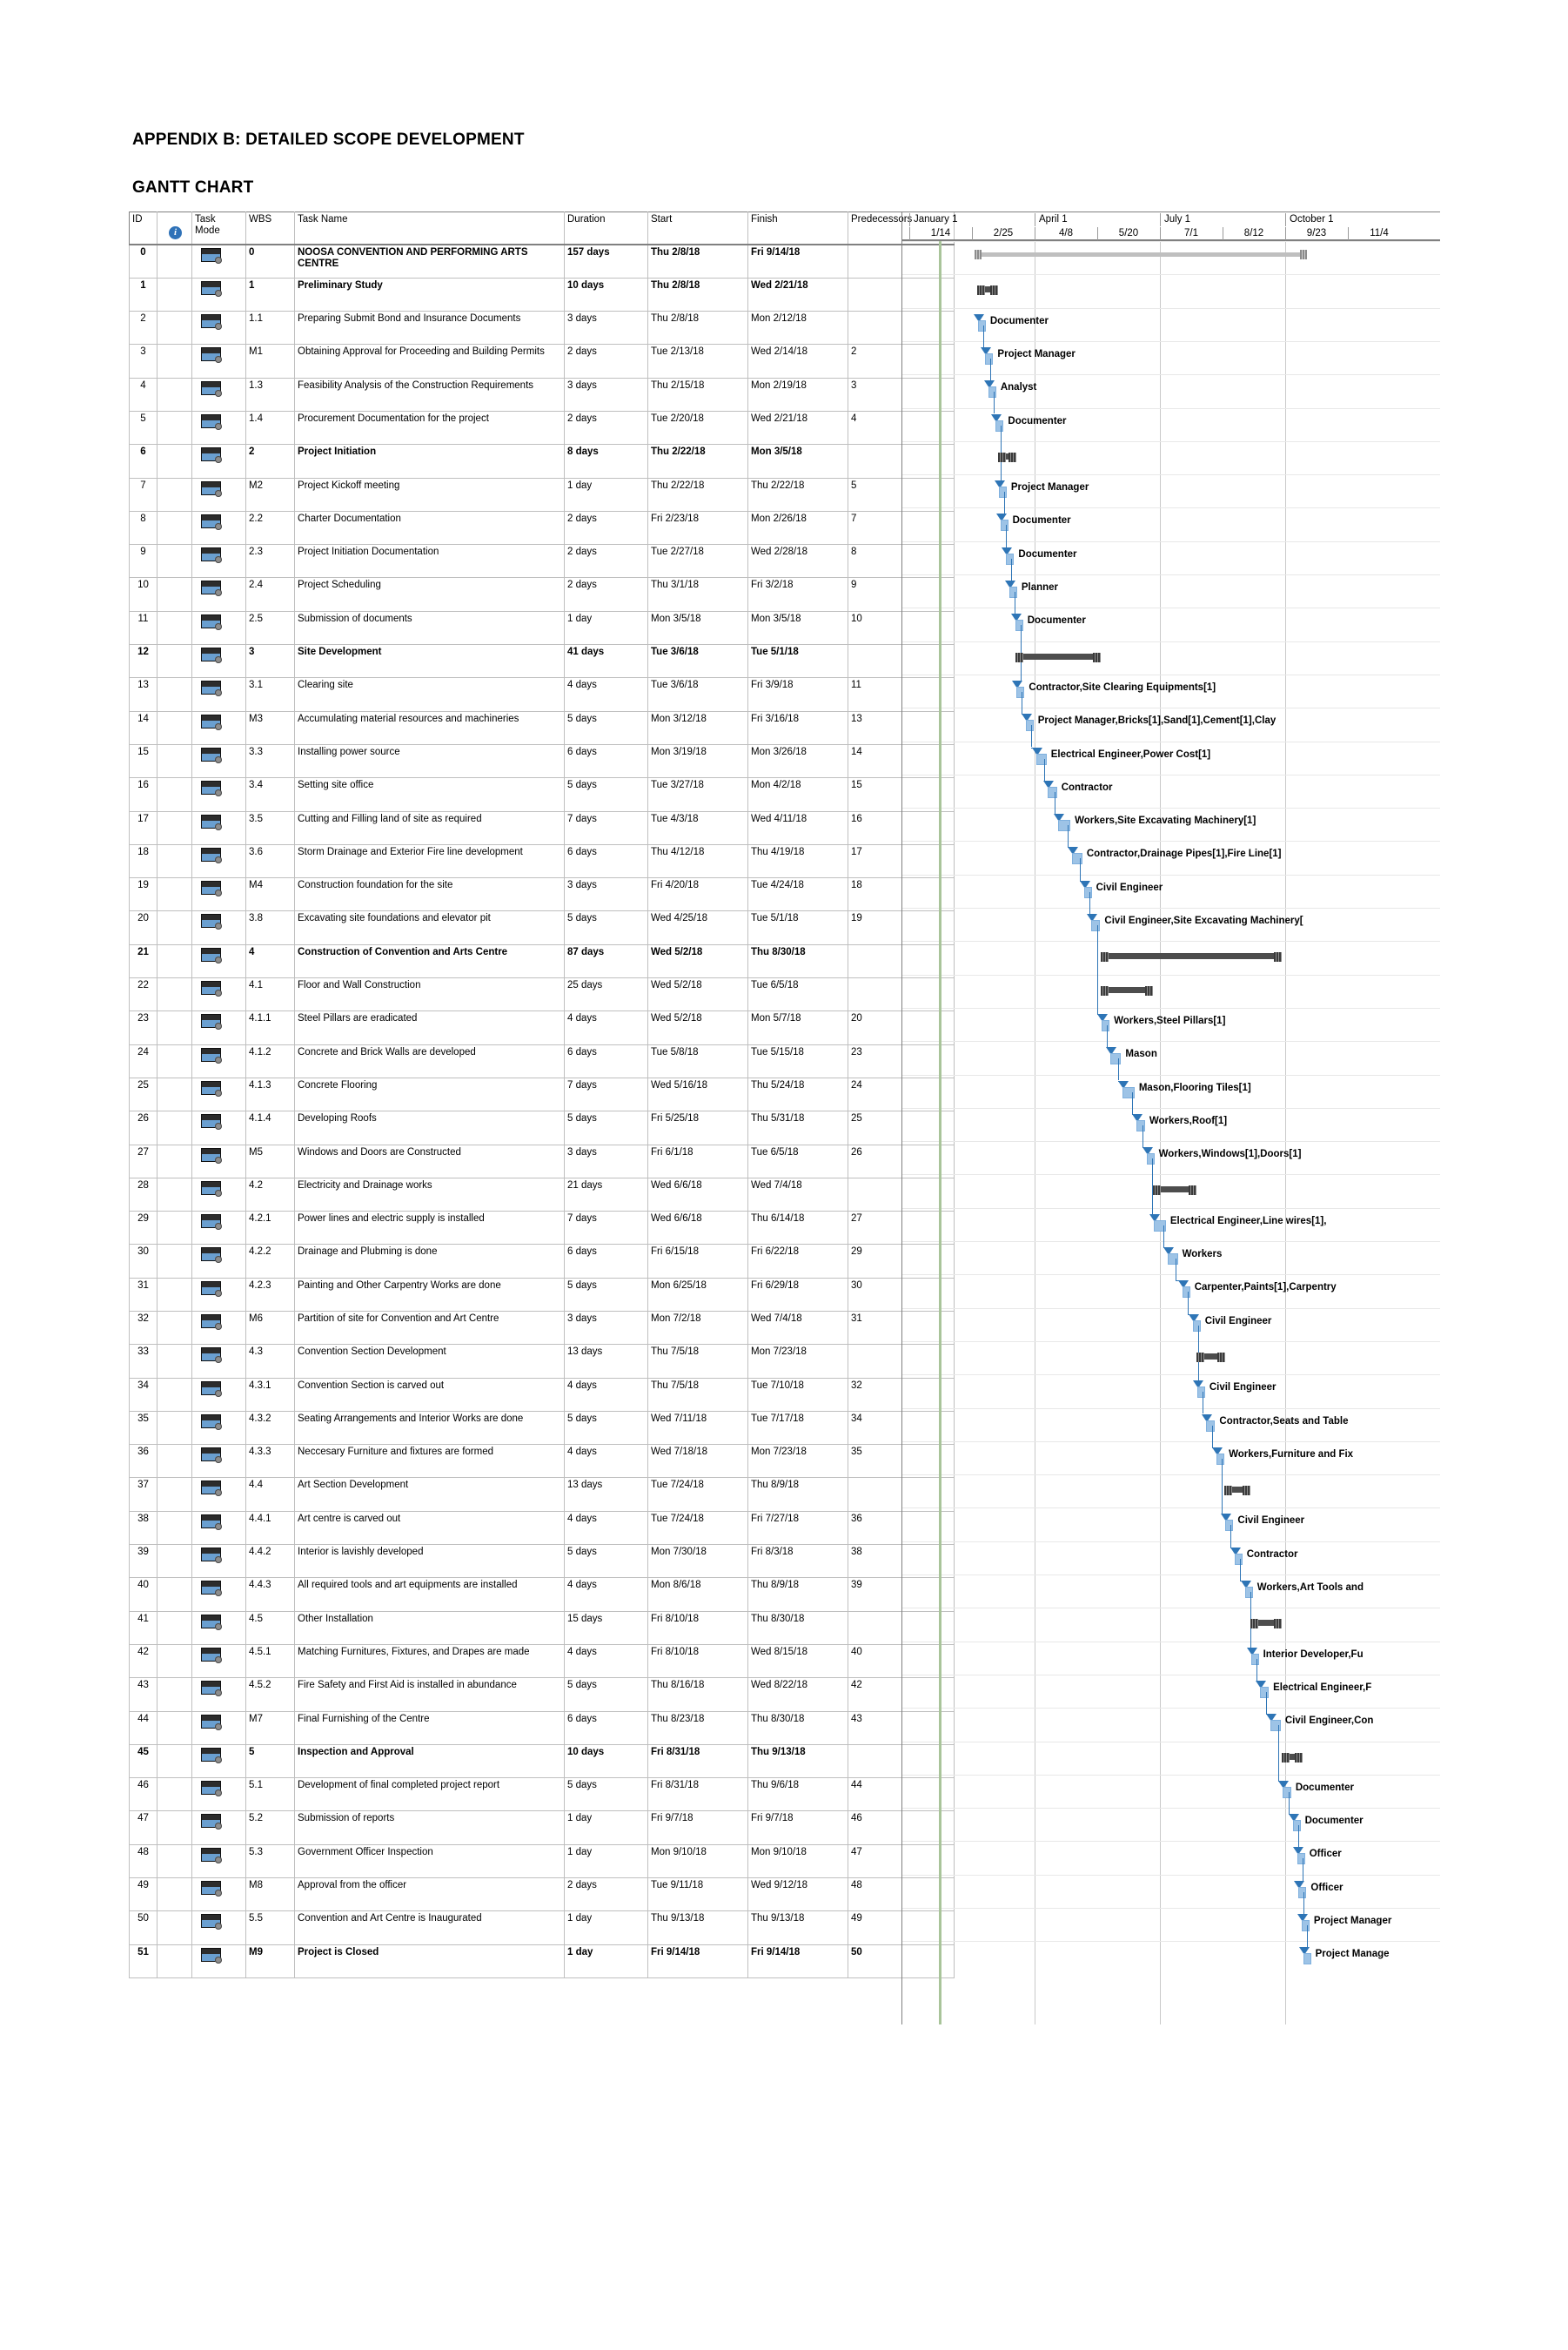  I want to click on column-header-info: i, so click(174, 229).